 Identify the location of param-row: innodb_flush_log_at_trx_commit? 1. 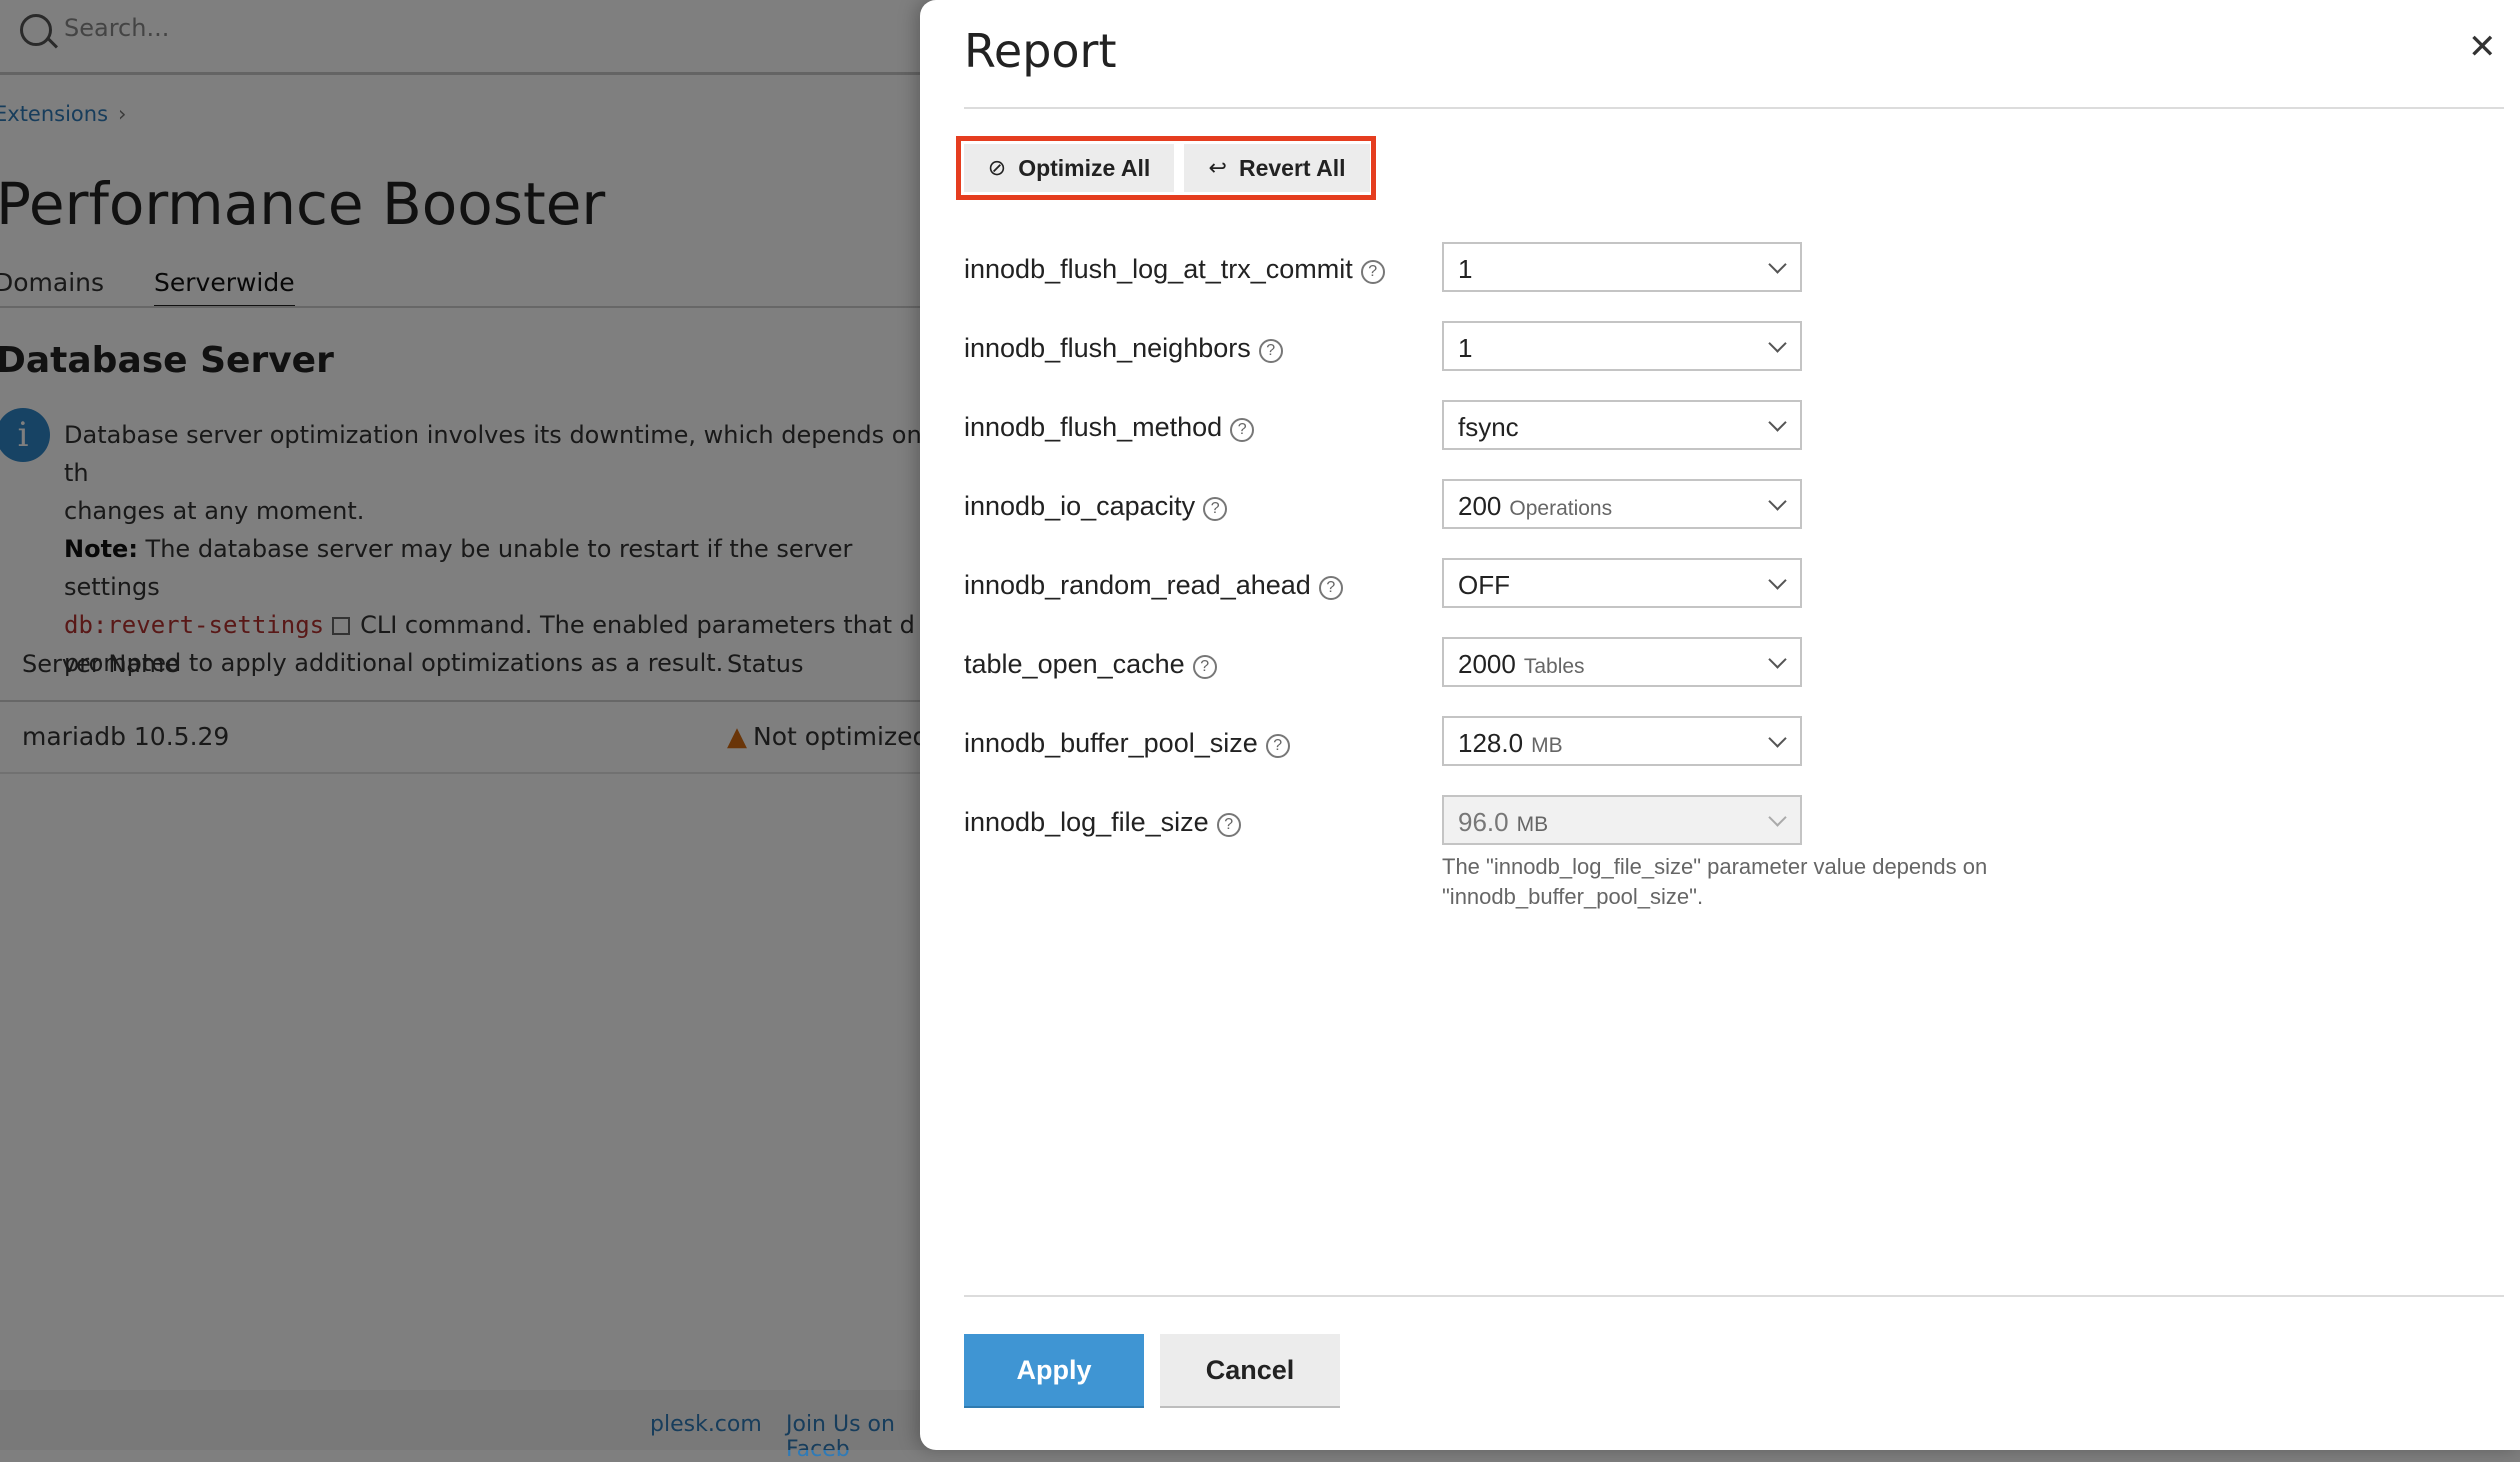
(1564, 272).